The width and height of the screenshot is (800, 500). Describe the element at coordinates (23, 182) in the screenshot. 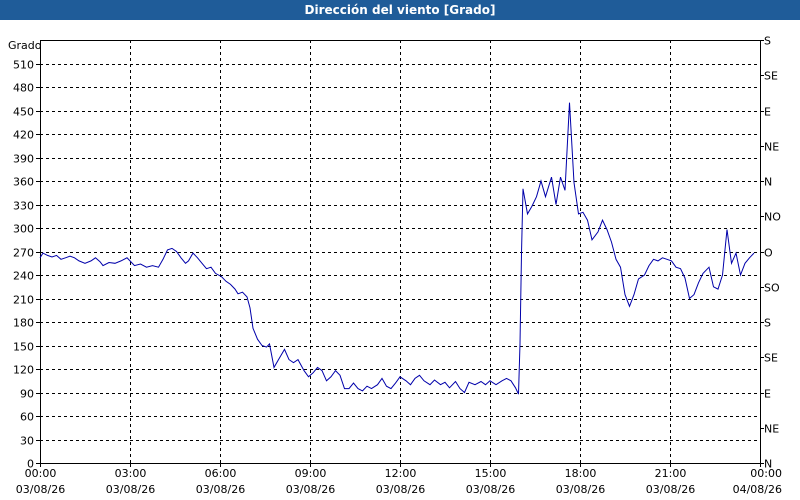

I see `y-tick-label: 360` at that location.